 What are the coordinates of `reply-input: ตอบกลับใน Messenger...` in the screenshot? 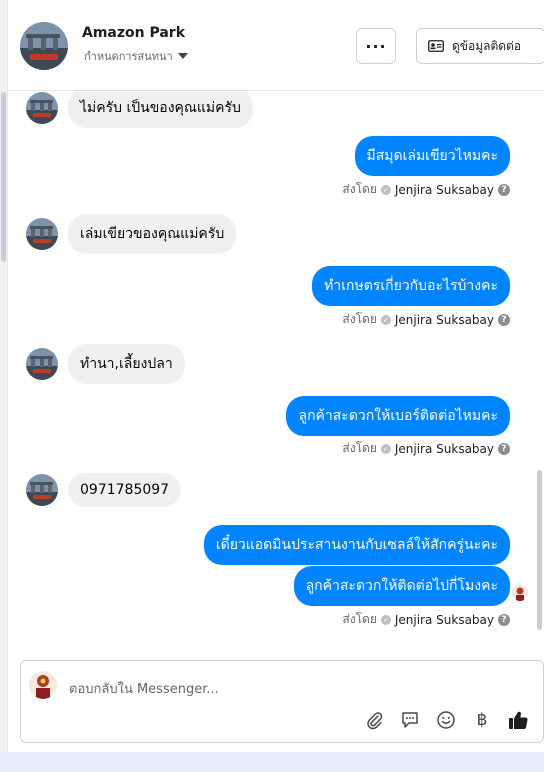 It's located at (144, 688).